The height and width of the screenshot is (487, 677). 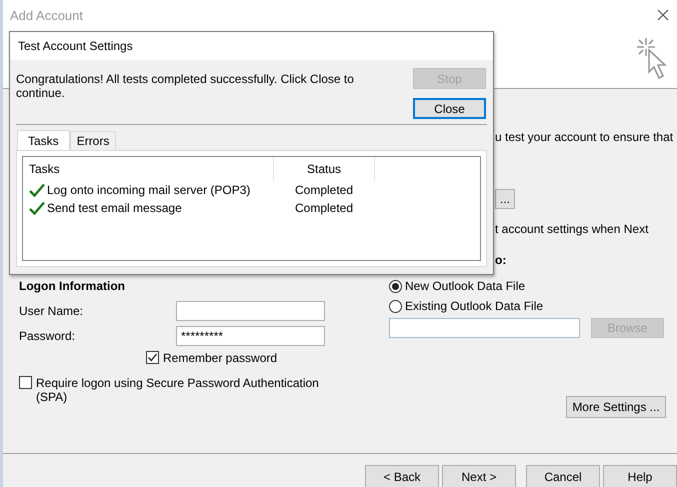 I want to click on dialog-title: Test Account Settings, so click(x=75, y=46).